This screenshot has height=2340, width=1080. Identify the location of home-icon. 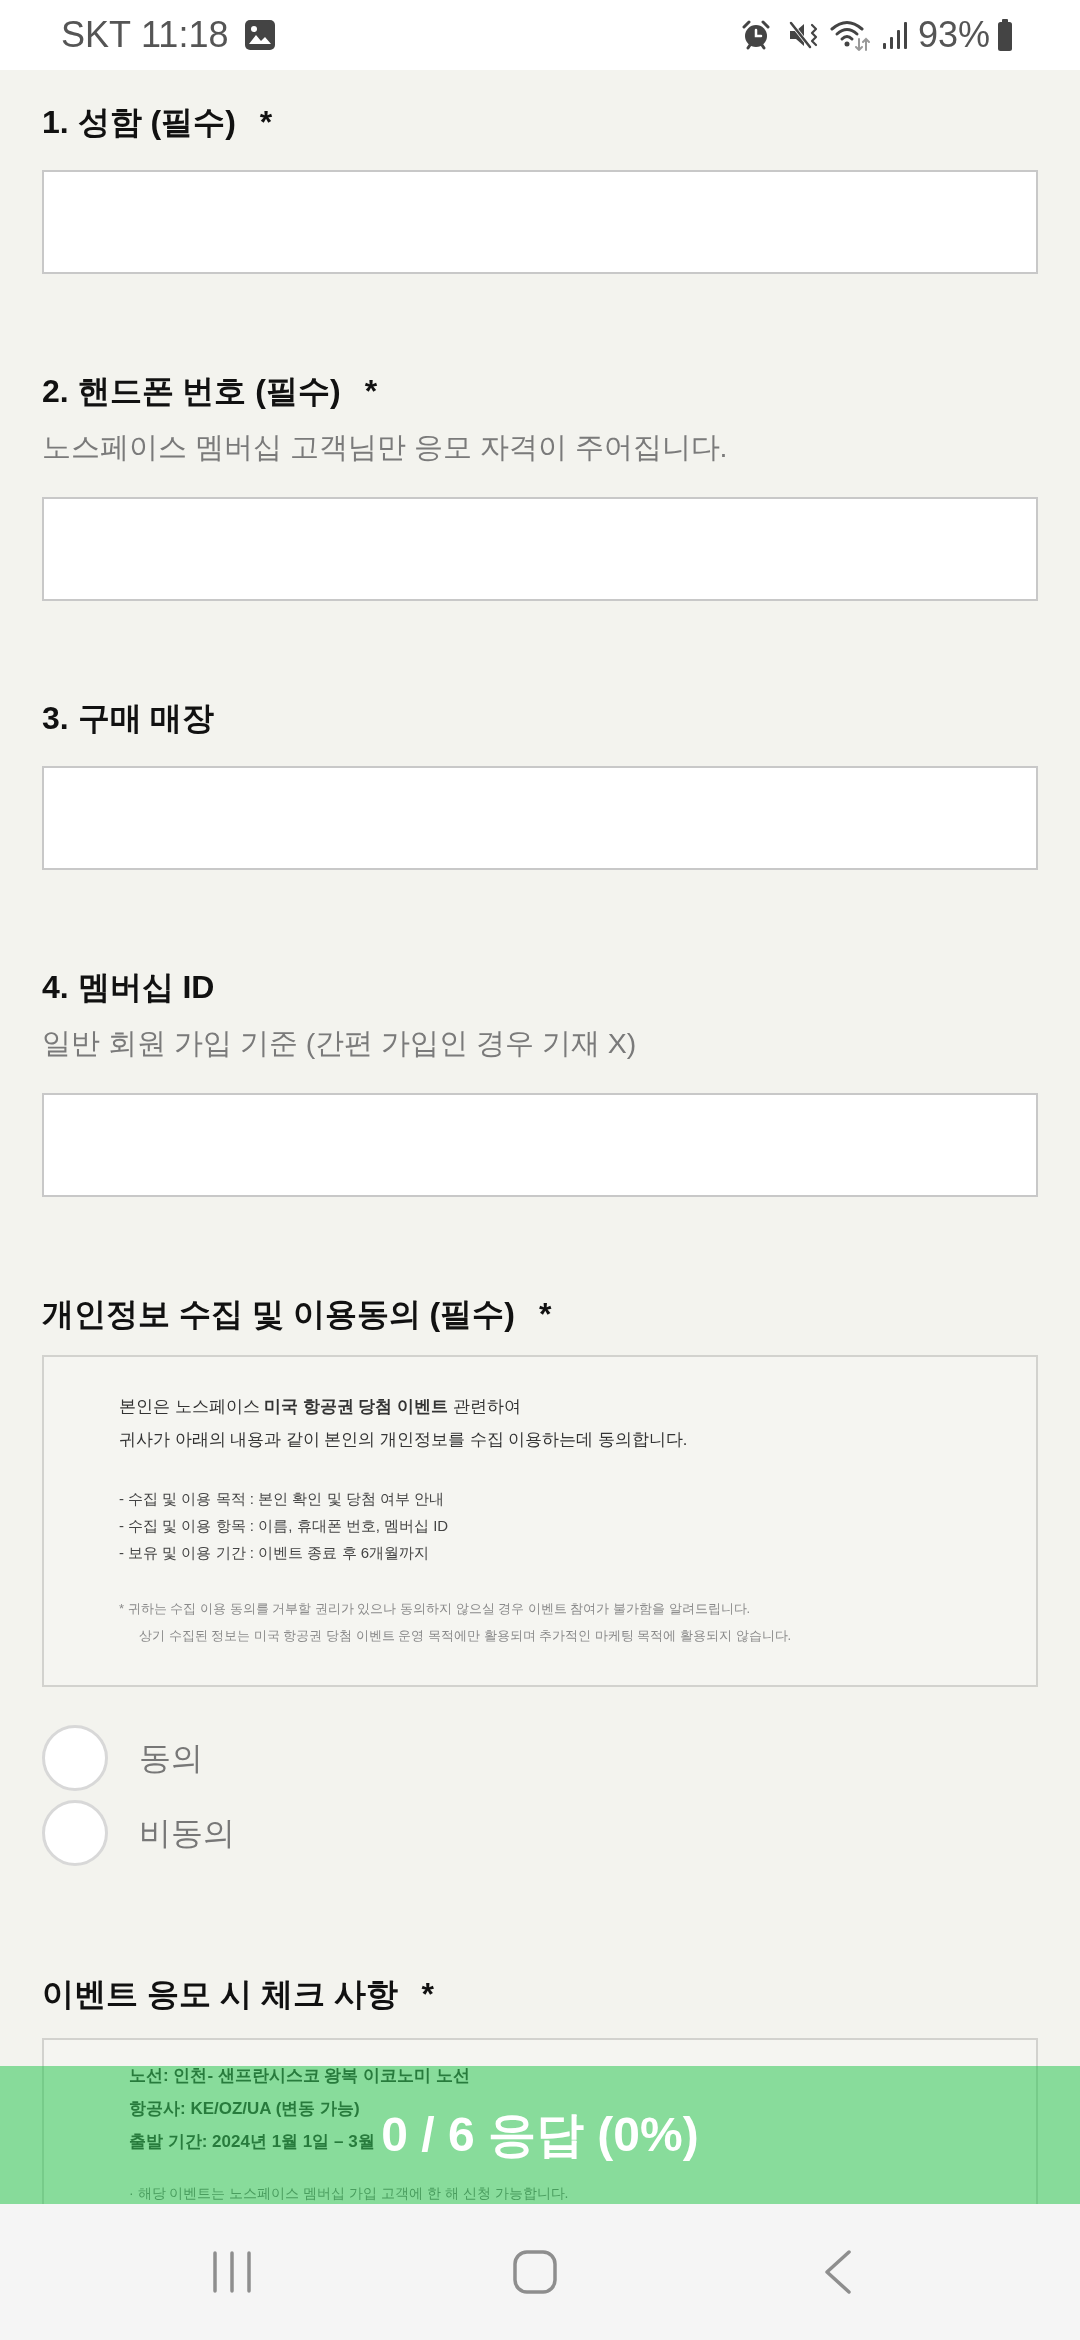
(535, 2272).